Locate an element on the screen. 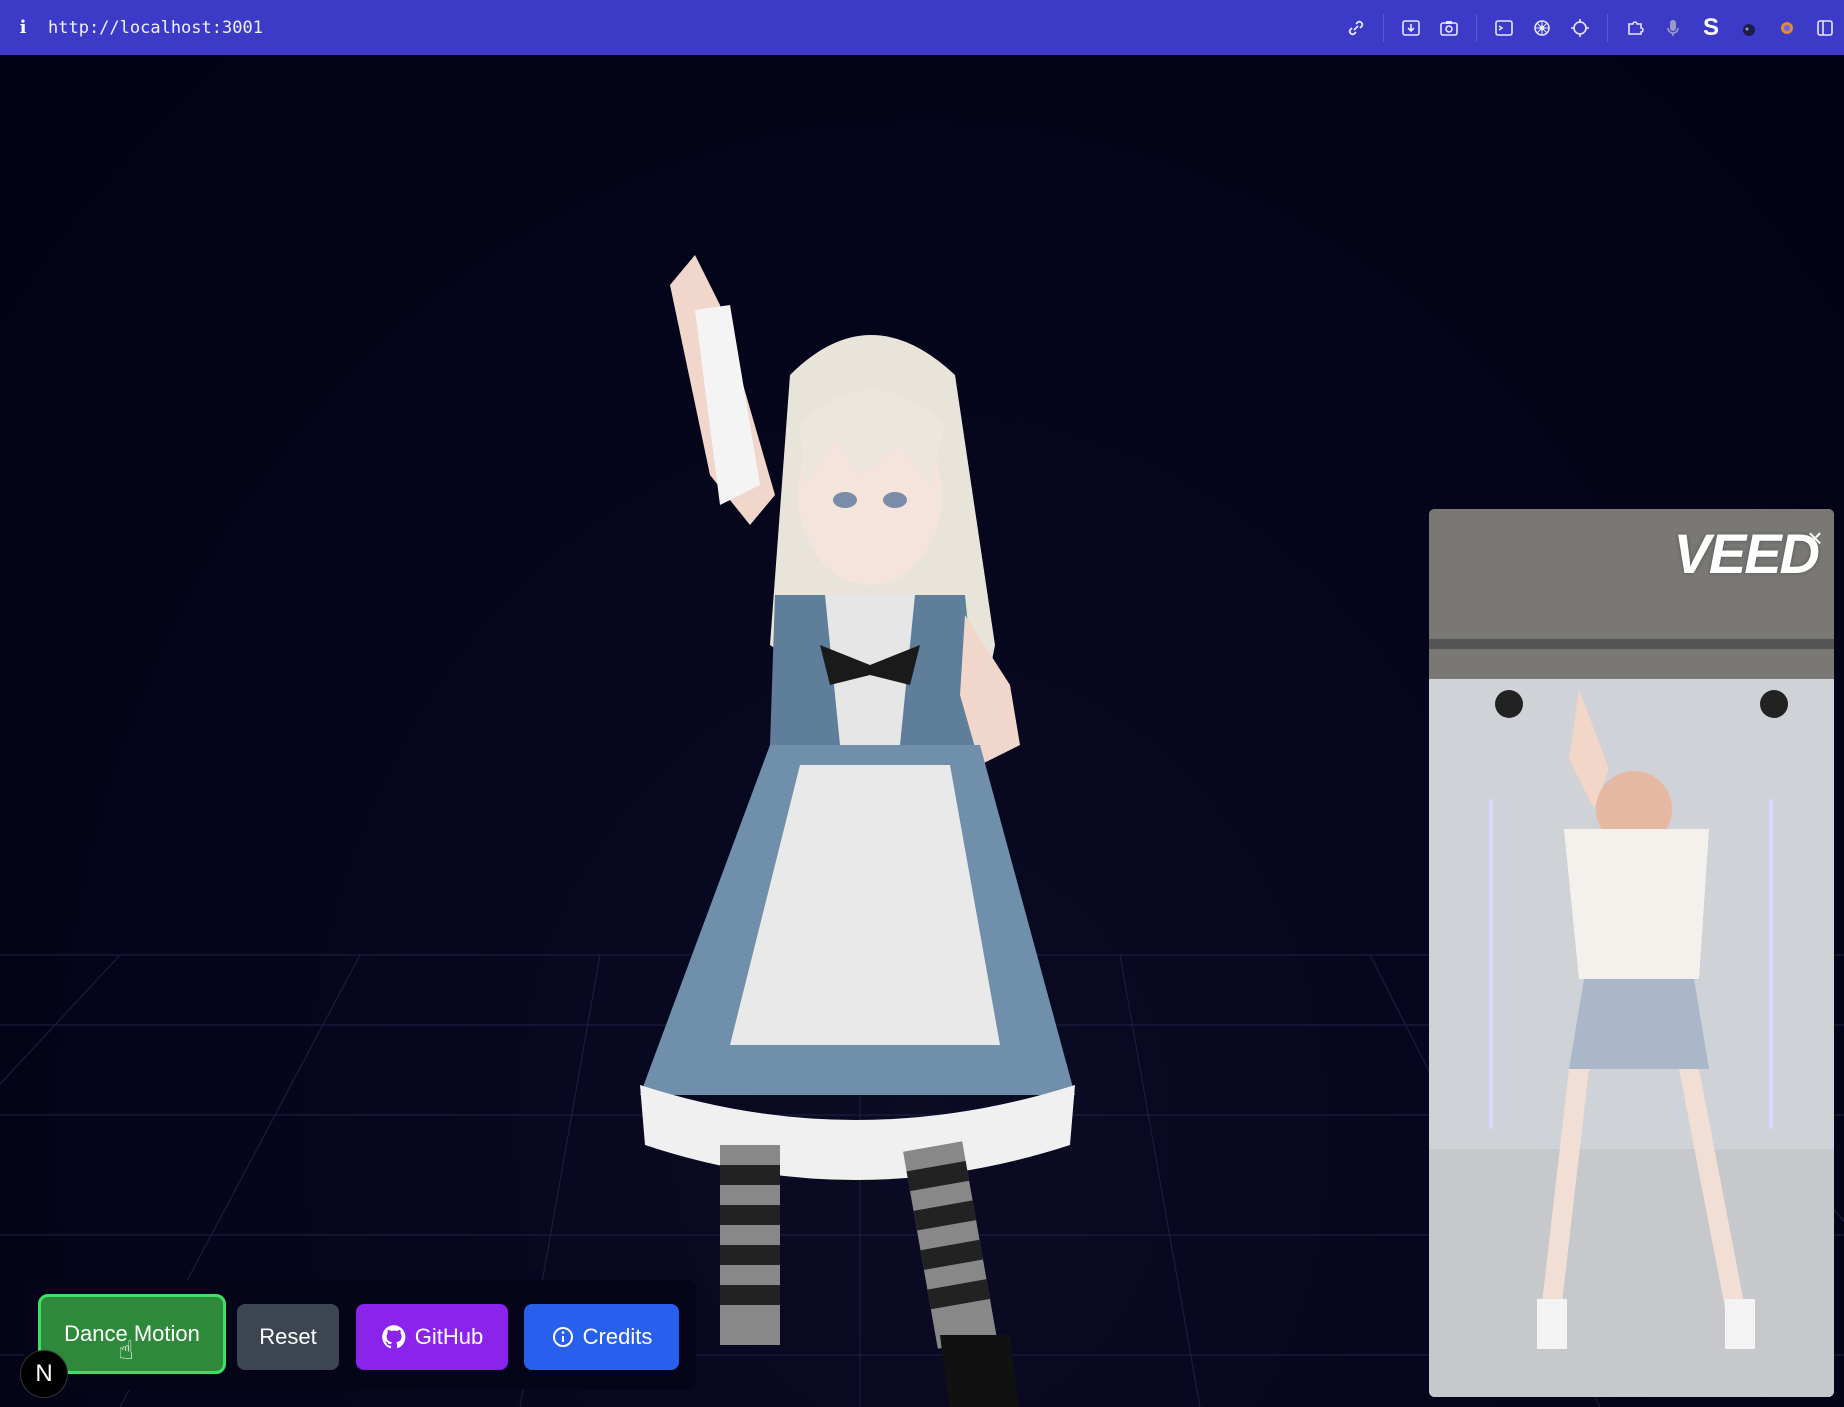  credits-button: Credits is located at coordinates (601, 1337).